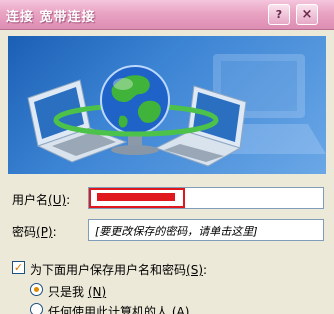 This screenshot has width=334, height=314. I want to click on window-title: 连接 宽带连接, so click(51, 17).